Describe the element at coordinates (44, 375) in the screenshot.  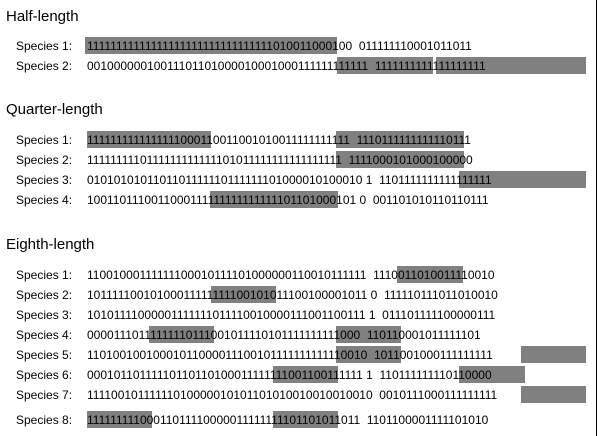
I see `row-label: Species 6:` at that location.